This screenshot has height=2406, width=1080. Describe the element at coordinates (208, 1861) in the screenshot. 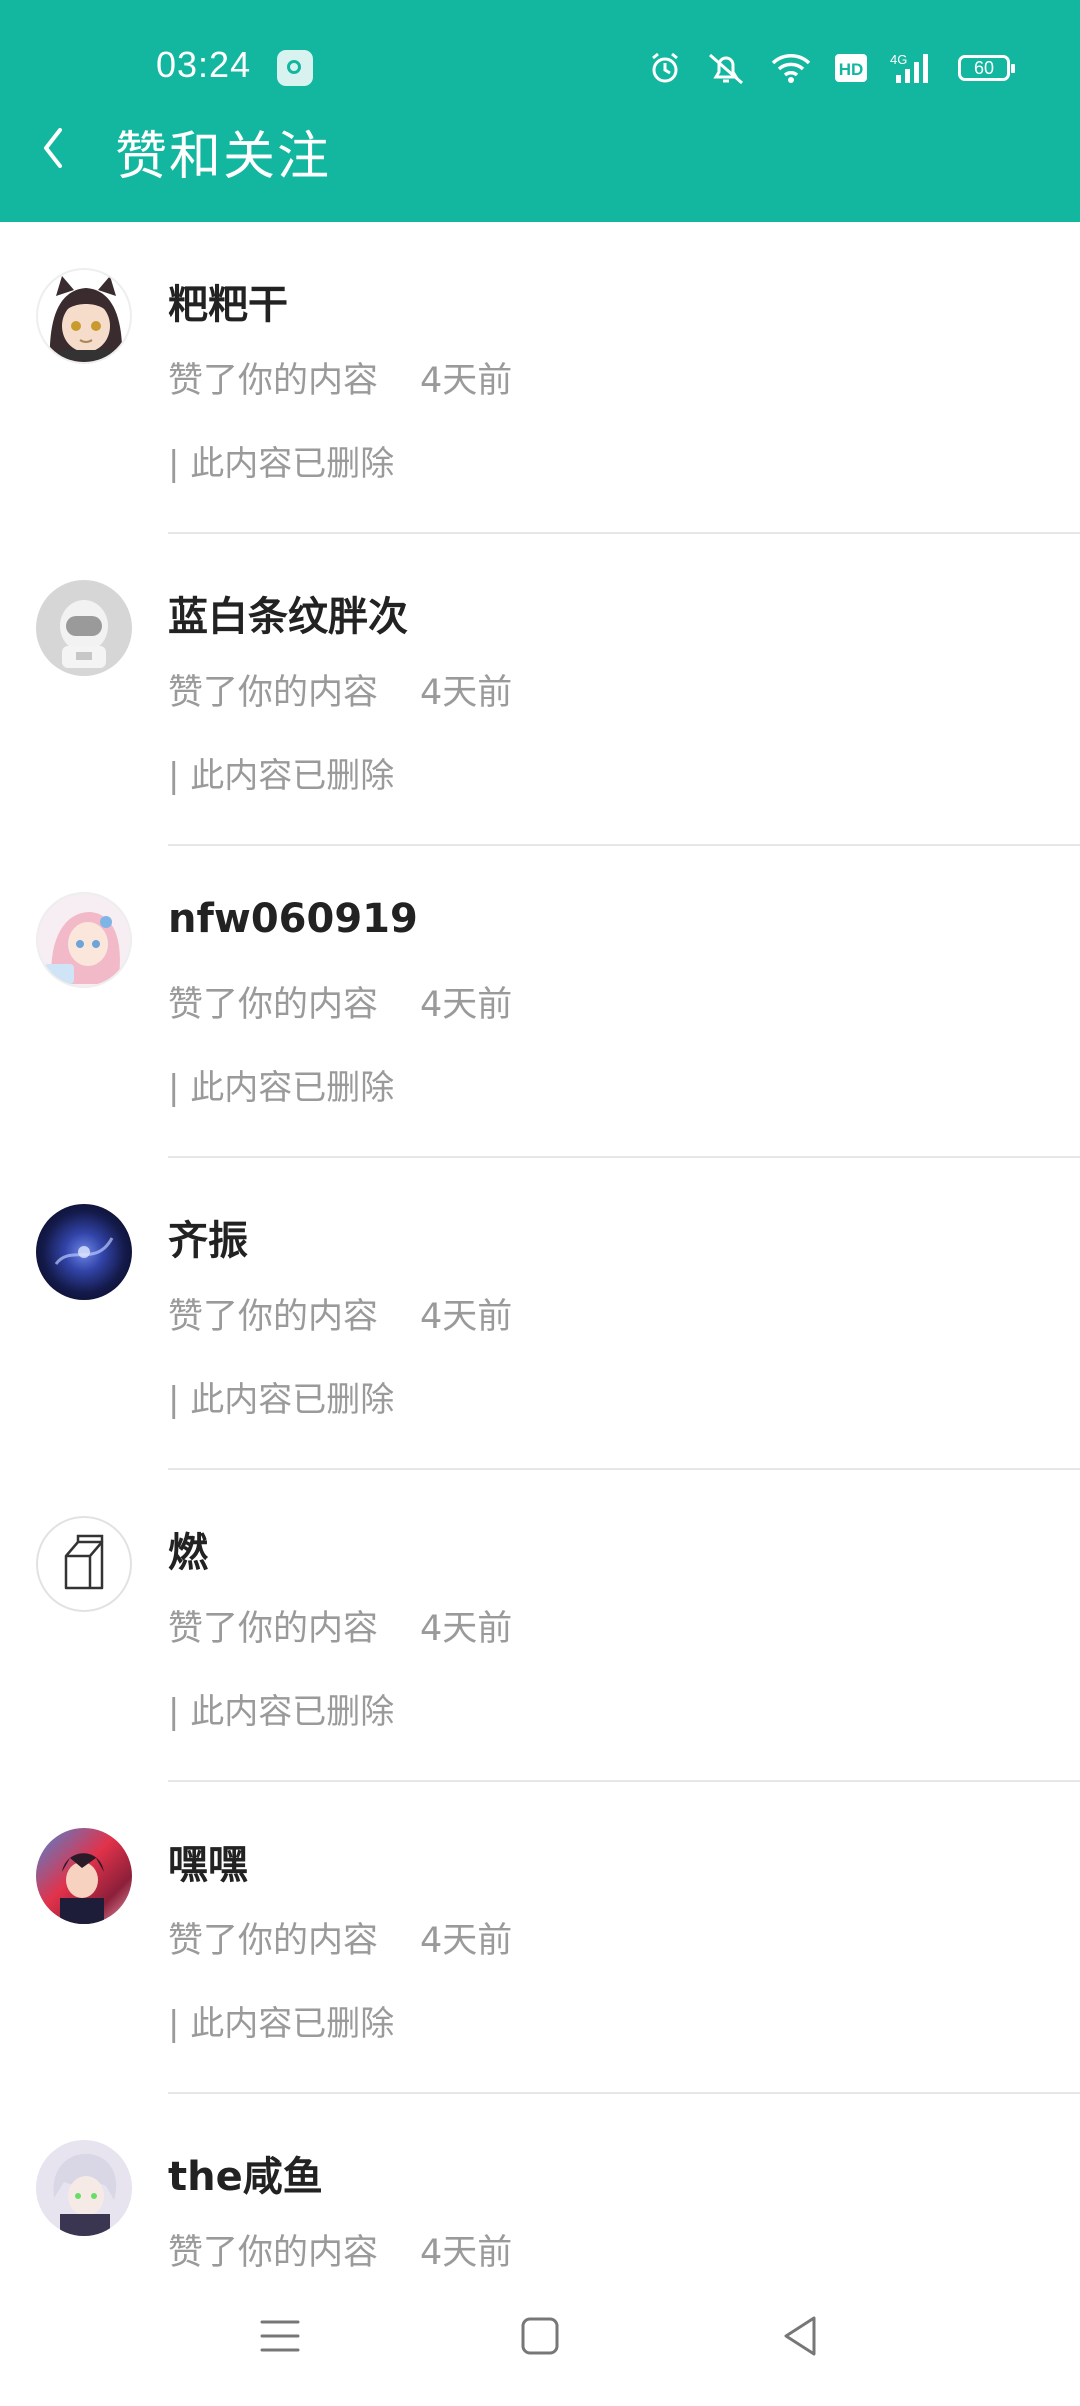

I see `user-name: 嘿嘿` at that location.